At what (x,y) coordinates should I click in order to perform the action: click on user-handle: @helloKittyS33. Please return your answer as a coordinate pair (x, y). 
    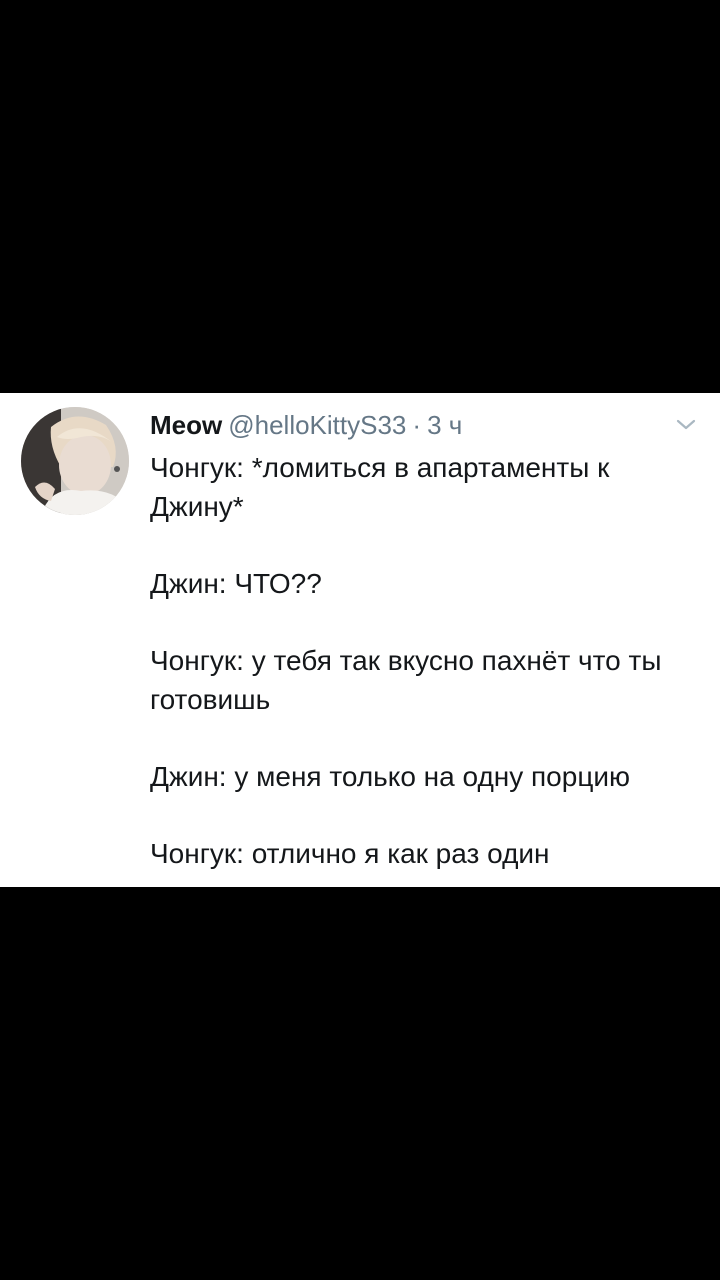
    Looking at the image, I should click on (317, 425).